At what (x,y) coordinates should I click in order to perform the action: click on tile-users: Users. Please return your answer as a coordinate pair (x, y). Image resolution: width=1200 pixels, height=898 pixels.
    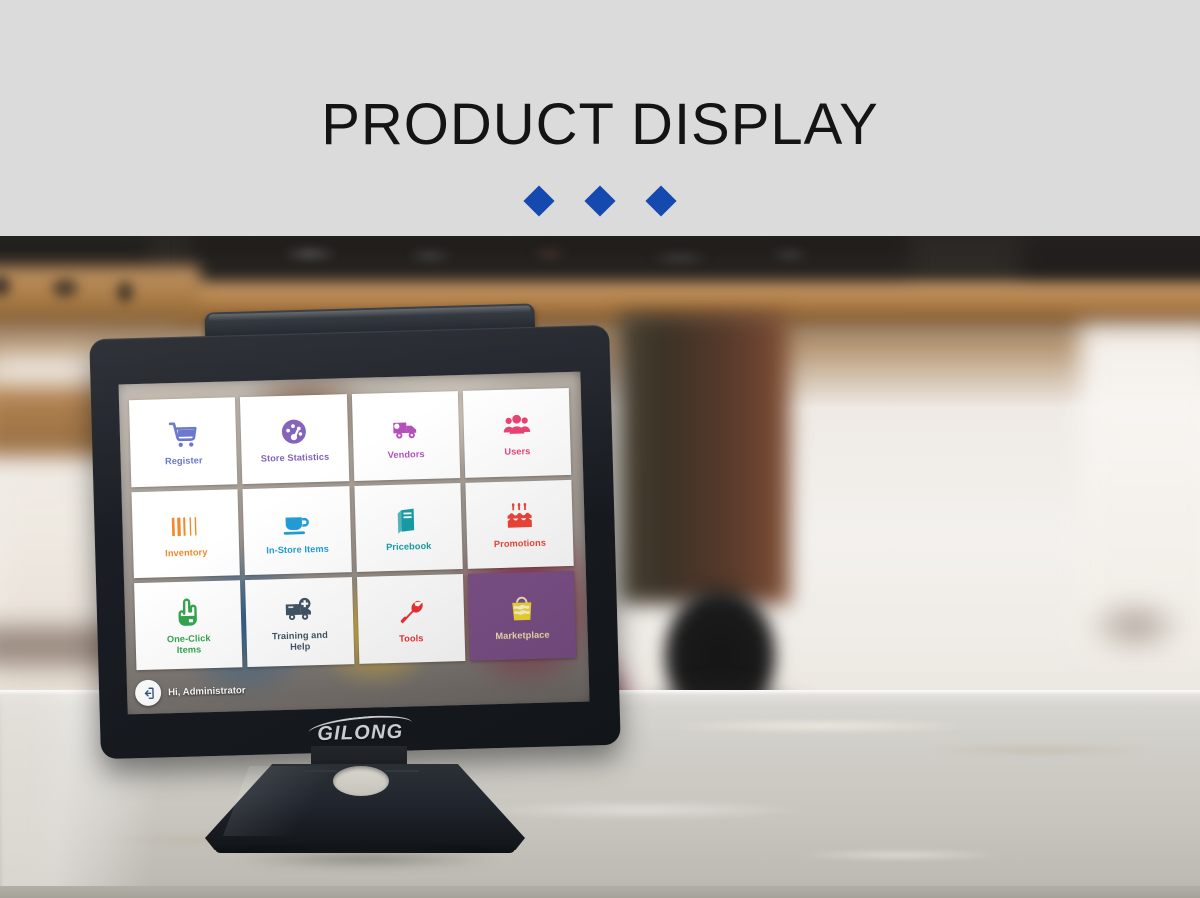
    Looking at the image, I should click on (517, 432).